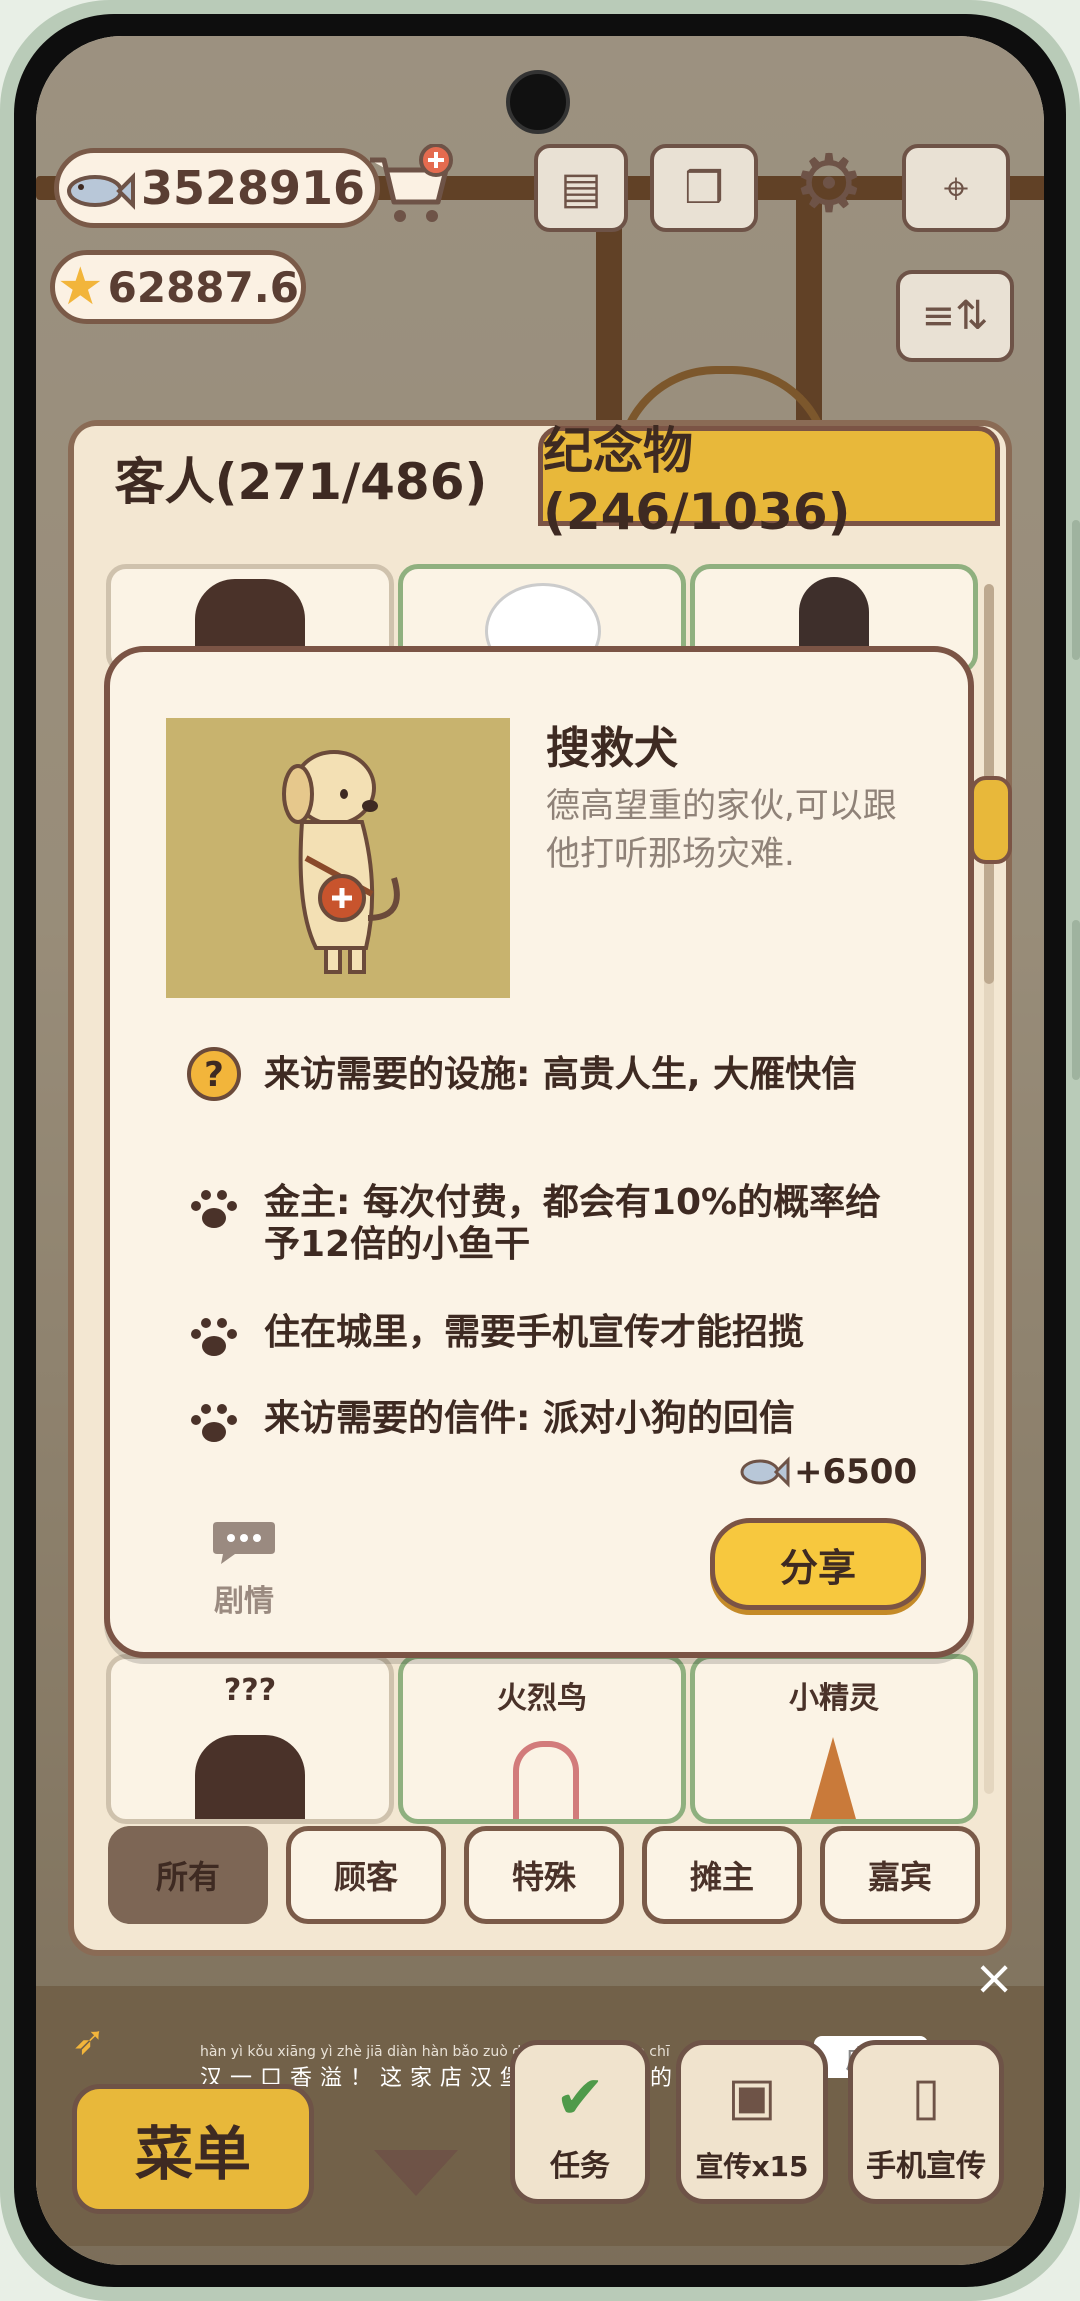 This screenshot has height=2301, width=1080. I want to click on star-count: 62887.6, so click(203, 287).